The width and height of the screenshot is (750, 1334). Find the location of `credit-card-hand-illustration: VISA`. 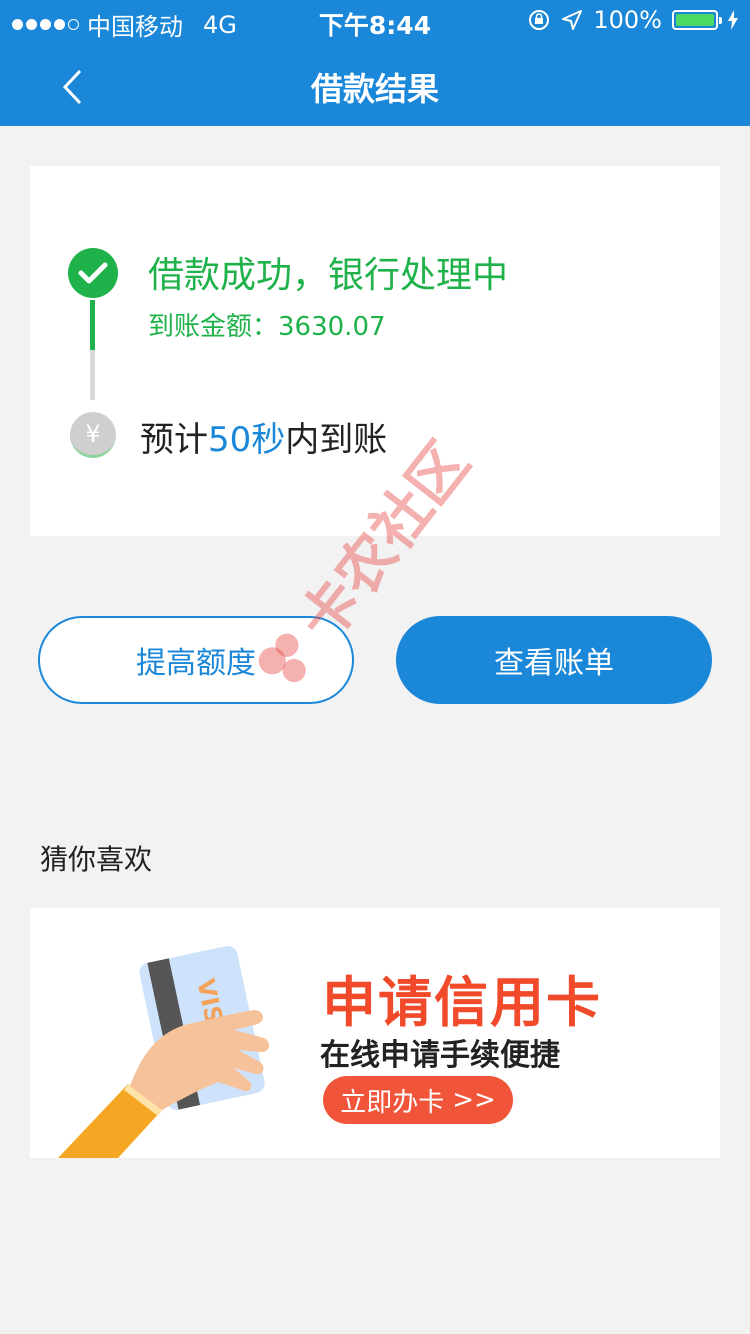

credit-card-hand-illustration: VISA is located at coordinates (164, 1052).